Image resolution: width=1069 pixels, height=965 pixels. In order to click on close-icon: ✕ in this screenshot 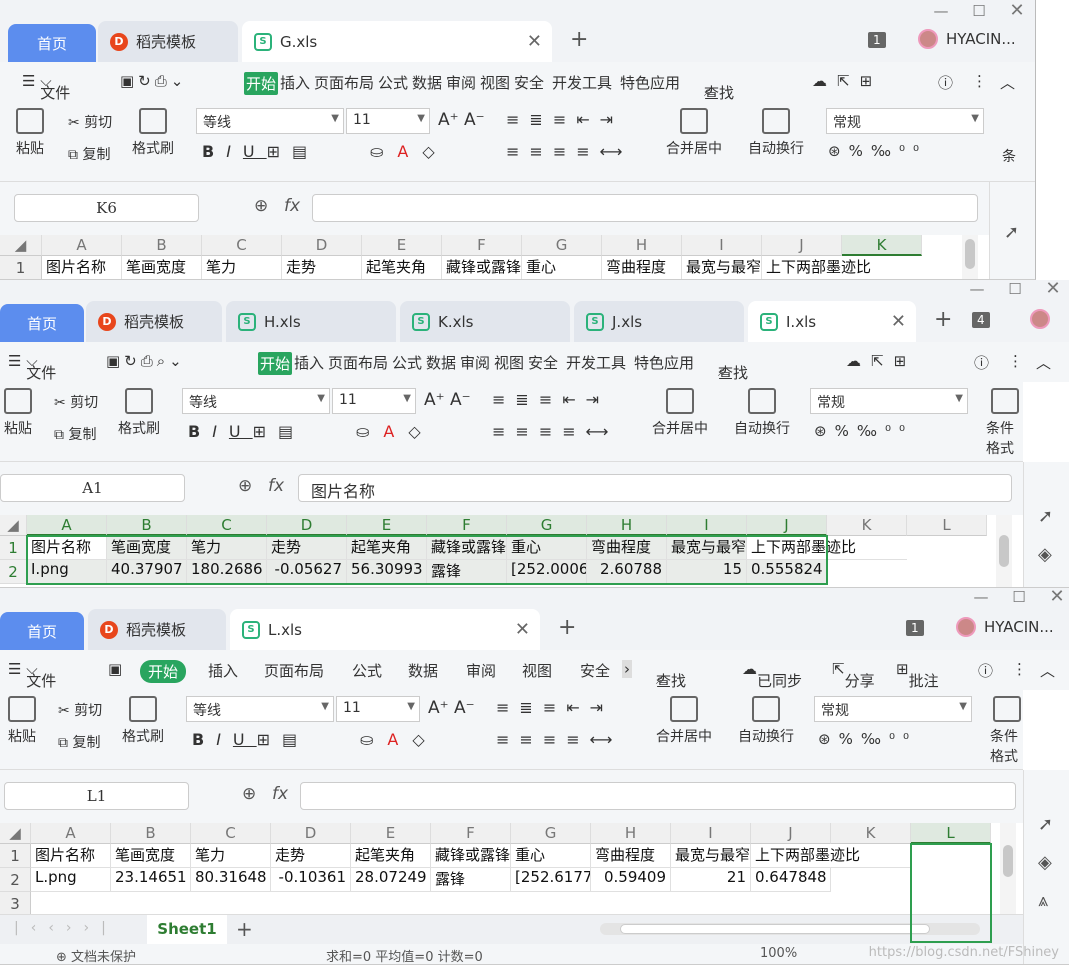, I will do `click(1017, 10)`.